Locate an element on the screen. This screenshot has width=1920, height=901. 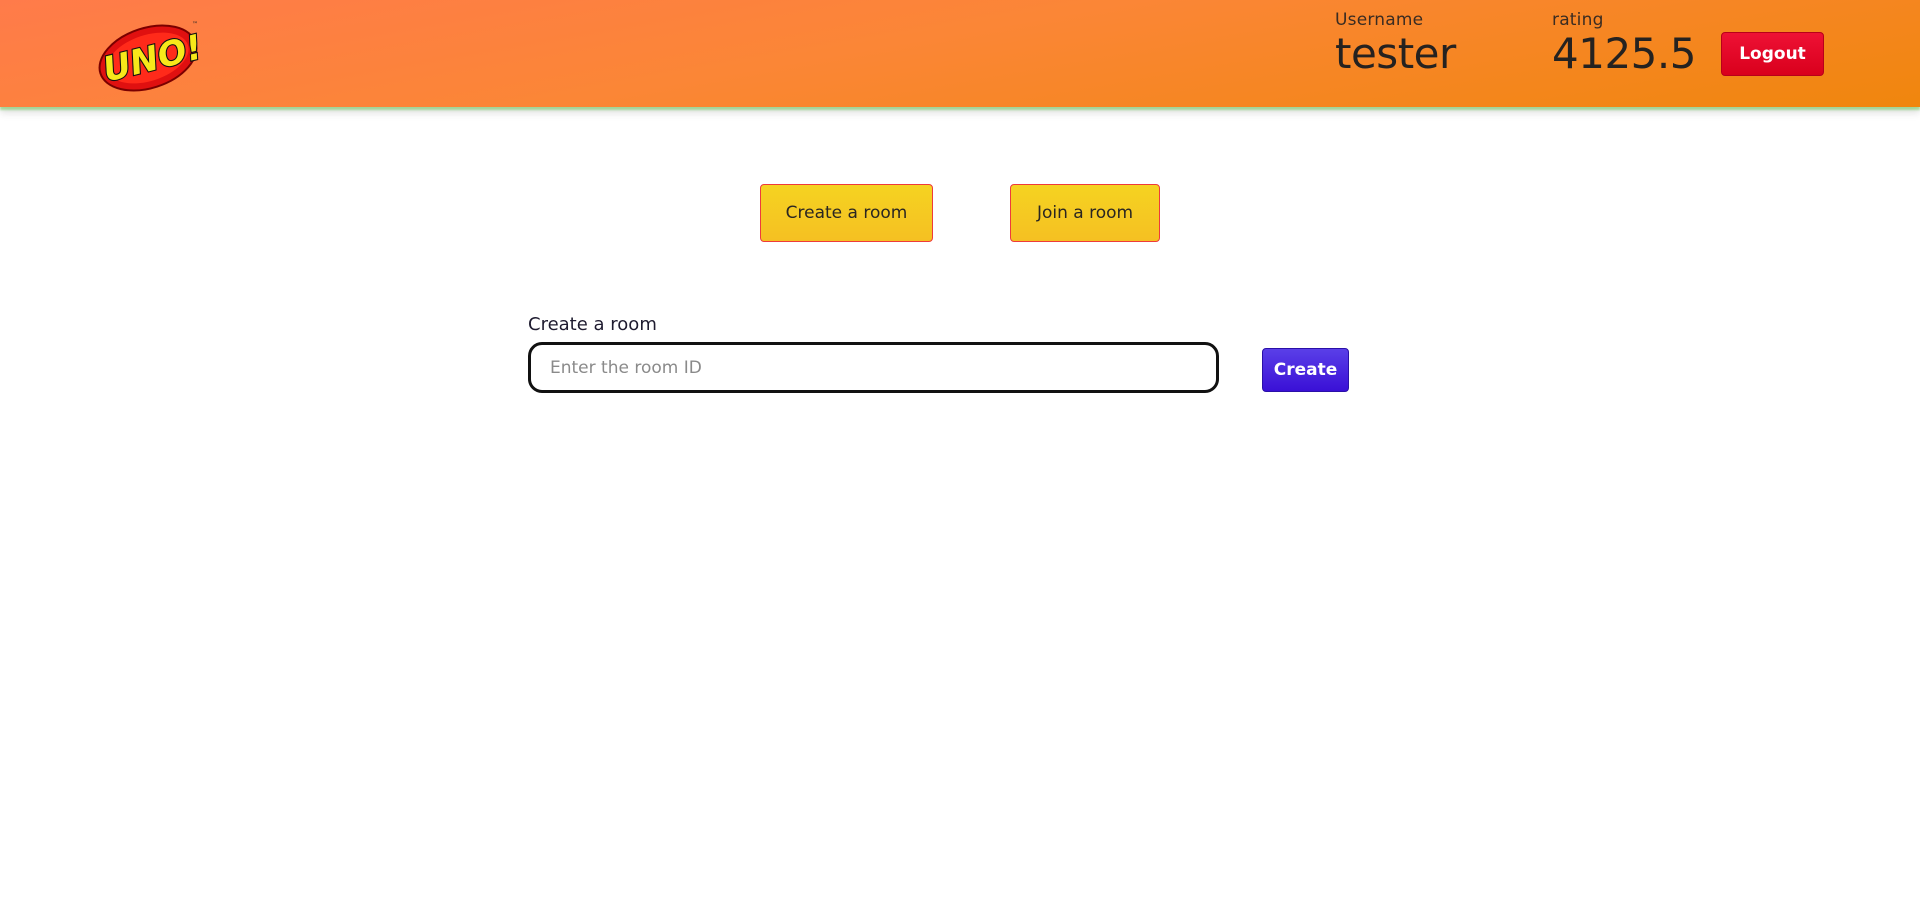
uno-logo-svg: UNO! ™ is located at coordinates (152, 56).